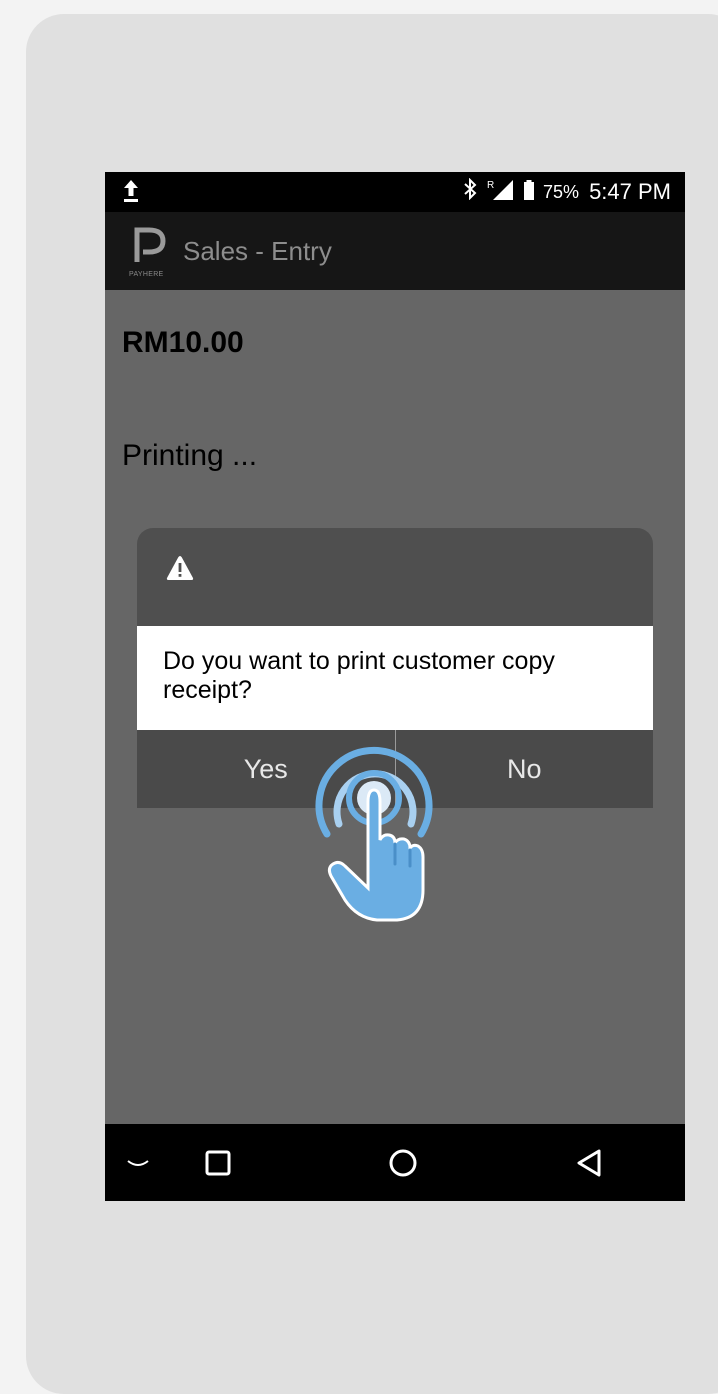 This screenshot has height=1394, width=718. I want to click on recent-apps-icon, so click(218, 1162).